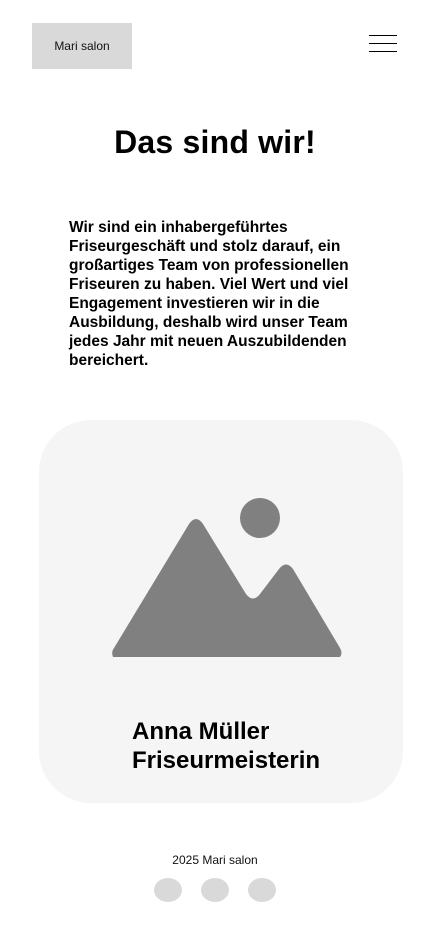 Image resolution: width=430 pixels, height=932 pixels. Describe the element at coordinates (215, 142) in the screenshot. I see `page-title: Das sind wir!` at that location.